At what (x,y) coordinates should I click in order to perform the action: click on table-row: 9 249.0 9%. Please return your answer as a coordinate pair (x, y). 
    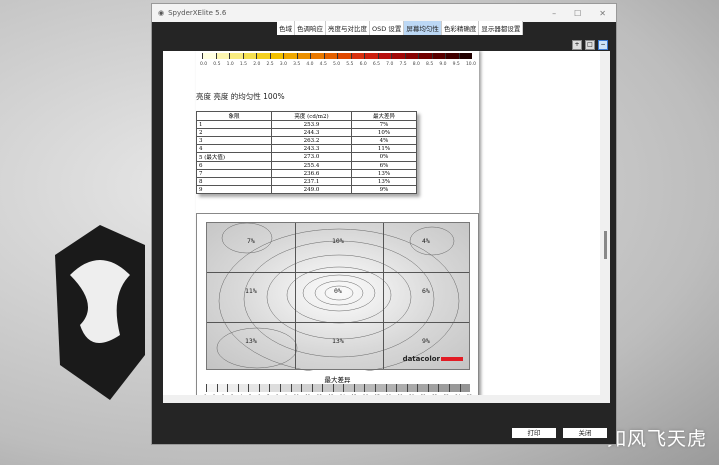
    Looking at the image, I should click on (306, 189).